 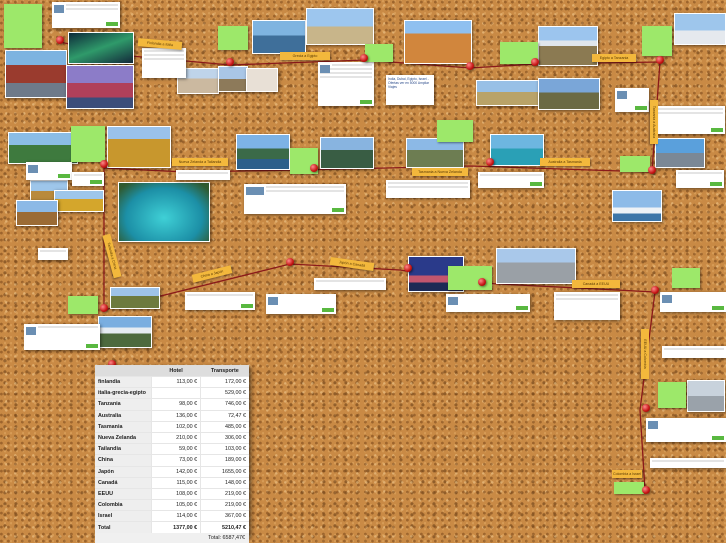 What do you see at coordinates (123, 426) in the screenshot?
I see `cell-country: Tasmania` at bounding box center [123, 426].